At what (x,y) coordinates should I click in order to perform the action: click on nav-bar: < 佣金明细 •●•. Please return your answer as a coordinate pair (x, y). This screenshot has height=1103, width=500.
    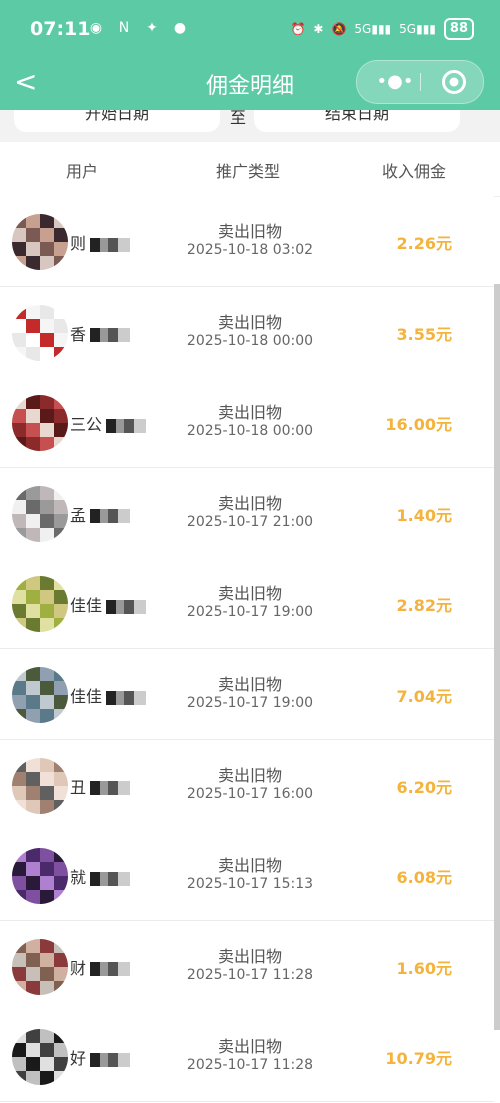
    Looking at the image, I should click on (250, 82).